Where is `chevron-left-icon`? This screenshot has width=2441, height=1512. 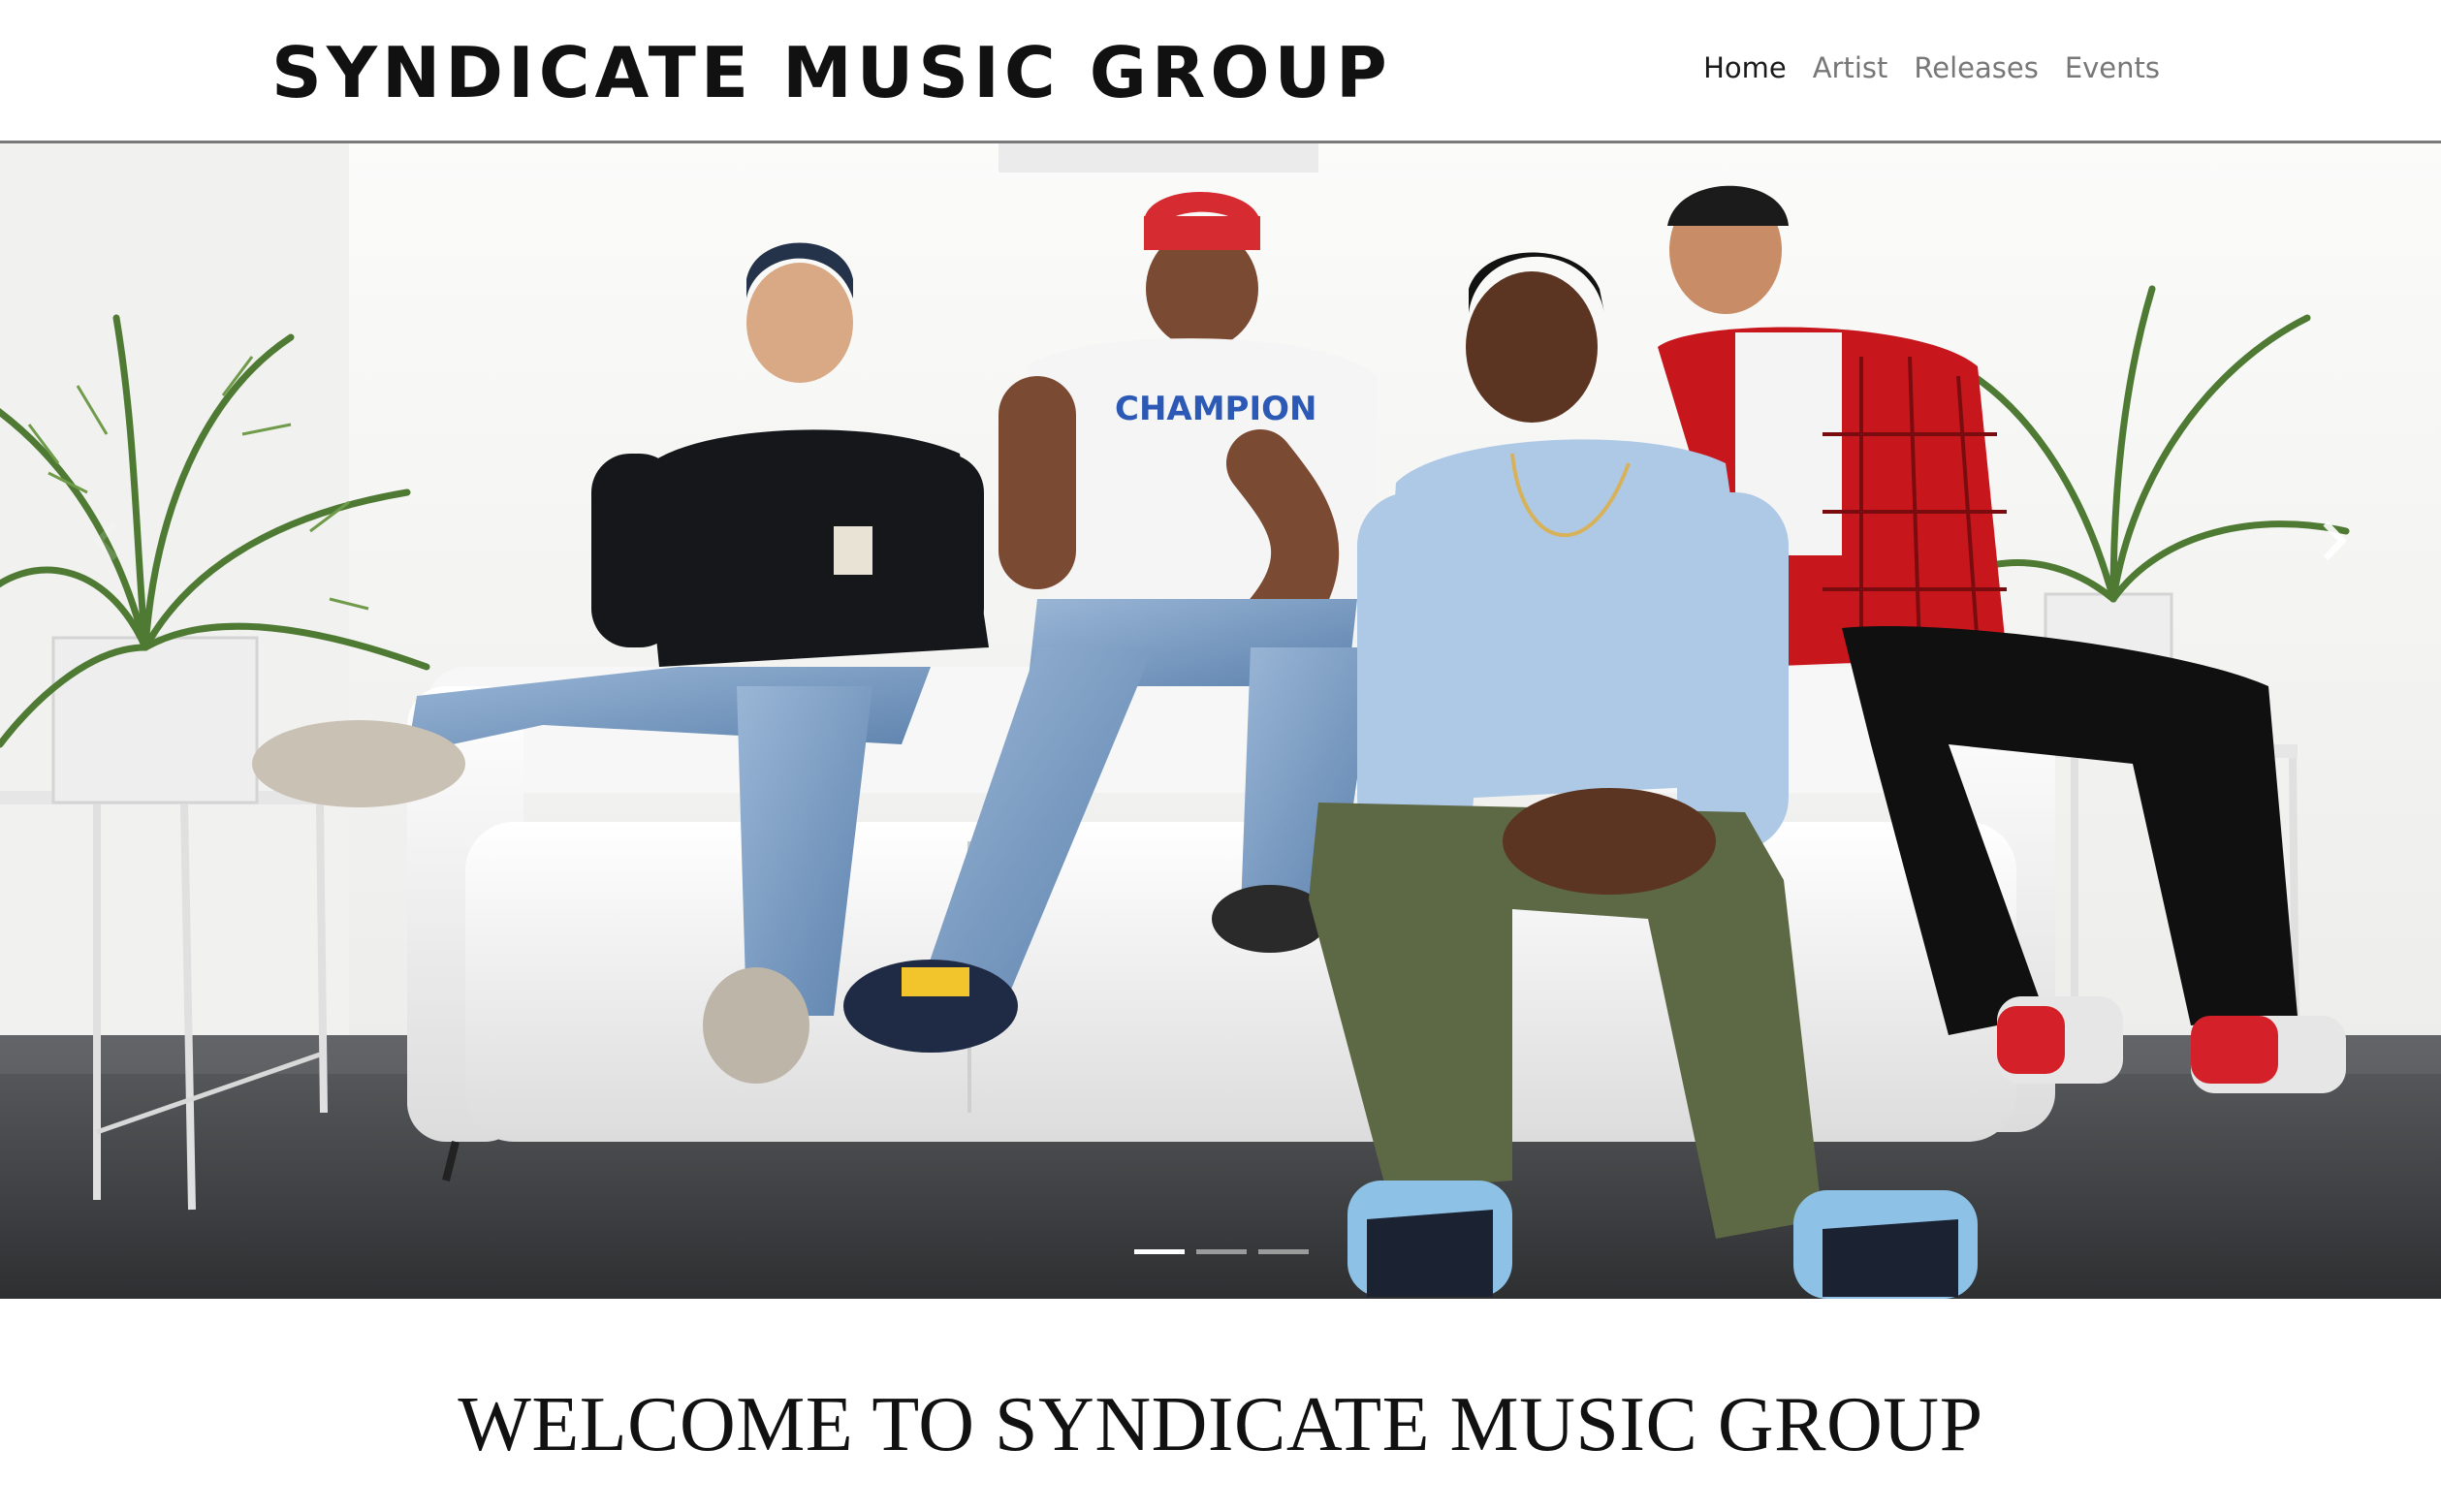 chevron-left-icon is located at coordinates (106, 541).